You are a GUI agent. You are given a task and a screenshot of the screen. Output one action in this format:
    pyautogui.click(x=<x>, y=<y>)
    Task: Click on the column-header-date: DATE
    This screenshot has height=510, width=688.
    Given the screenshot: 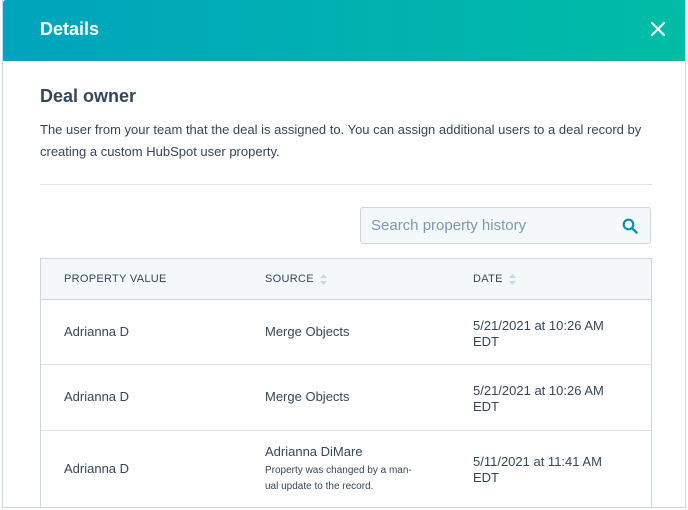 What is the action you would take?
    pyautogui.click(x=494, y=279)
    